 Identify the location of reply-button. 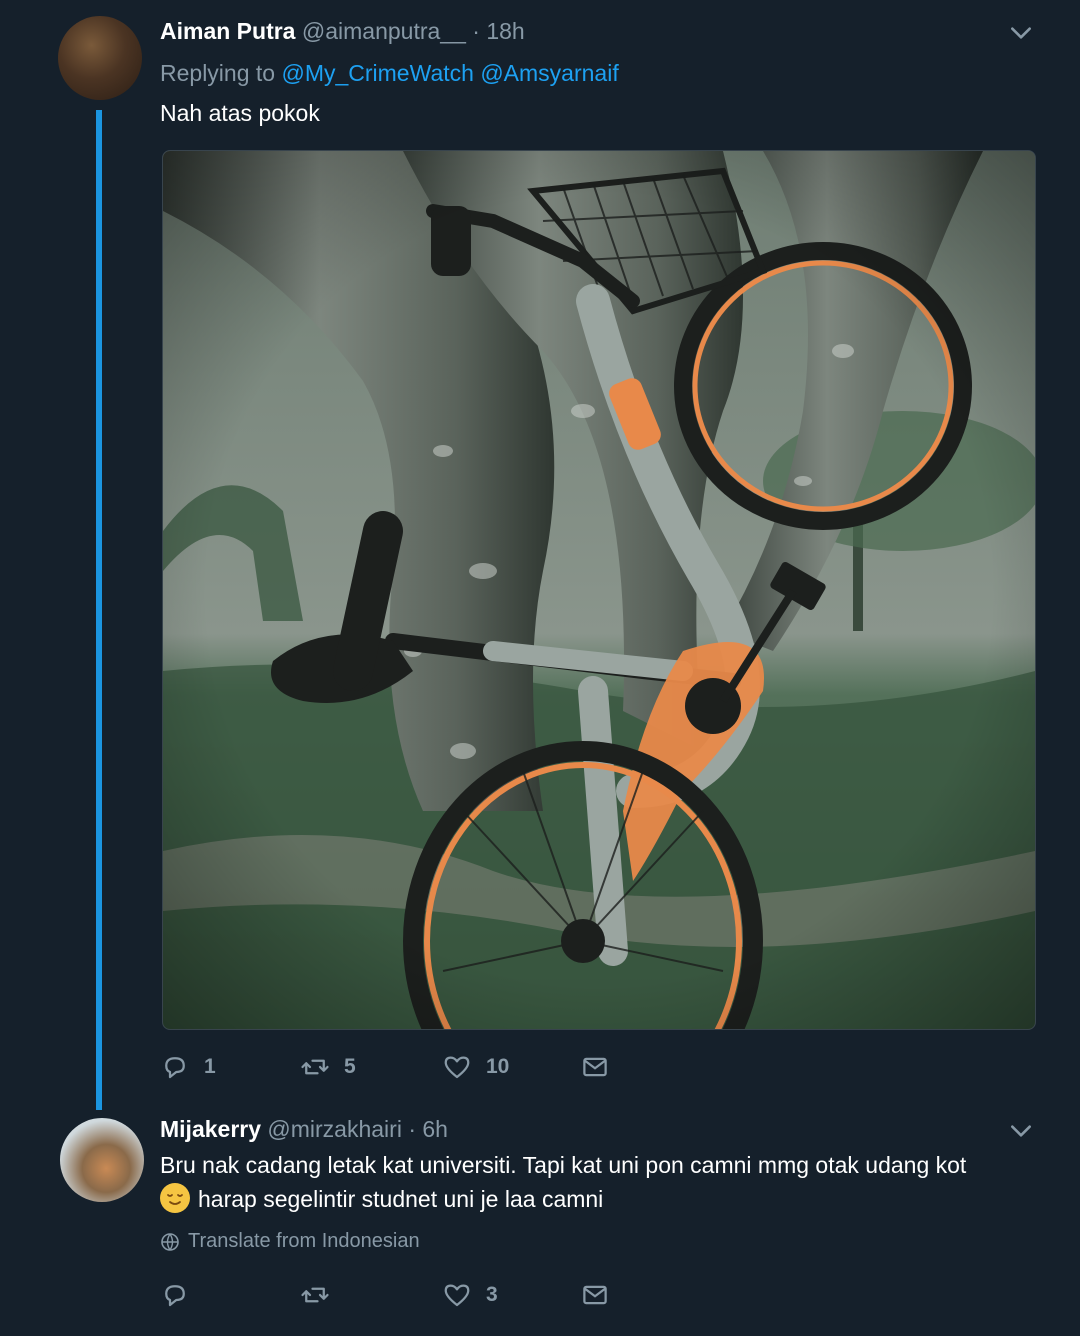
(182, 1295).